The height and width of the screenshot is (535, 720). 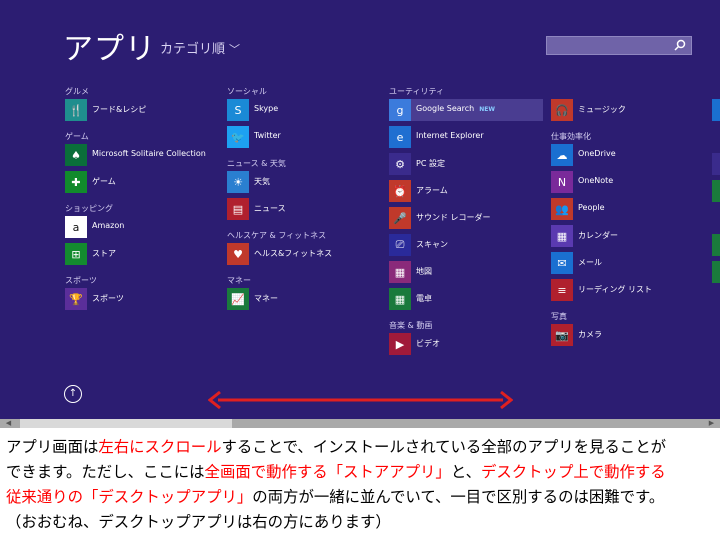 I want to click on camera-icon: 📷, so click(x=562, y=335).